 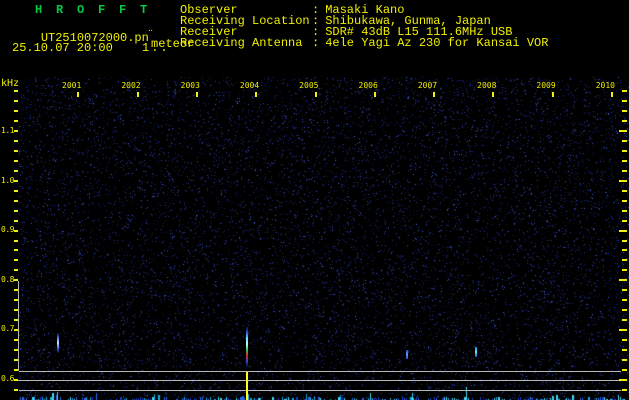 What do you see at coordinates (10, 83) in the screenshot?
I see `frequency-unit-label: kHz` at bounding box center [10, 83].